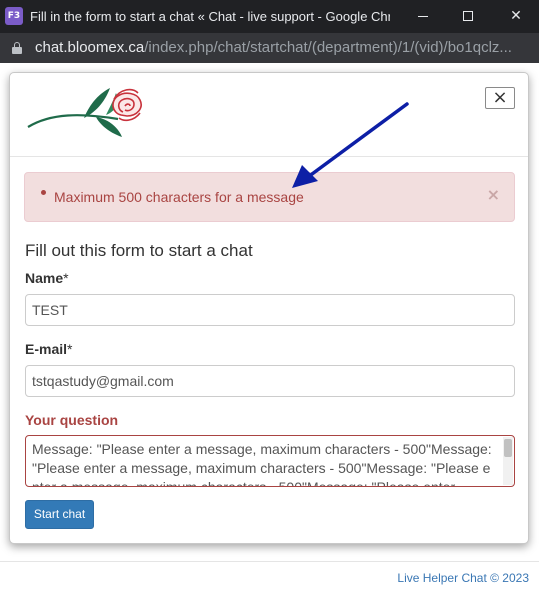  What do you see at coordinates (500, 98) in the screenshot?
I see `modal-close-button: ×` at bounding box center [500, 98].